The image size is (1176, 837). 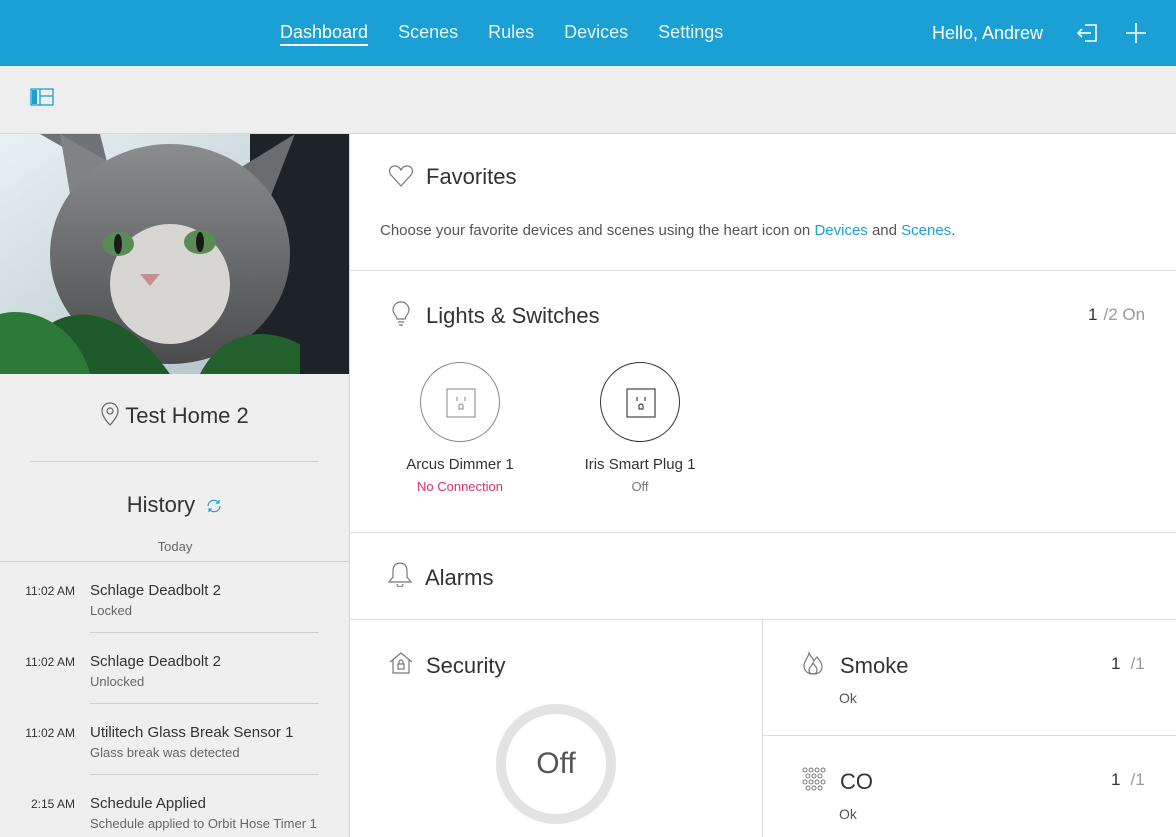 I want to click on alarms-title: Alarms, so click(x=459, y=577).